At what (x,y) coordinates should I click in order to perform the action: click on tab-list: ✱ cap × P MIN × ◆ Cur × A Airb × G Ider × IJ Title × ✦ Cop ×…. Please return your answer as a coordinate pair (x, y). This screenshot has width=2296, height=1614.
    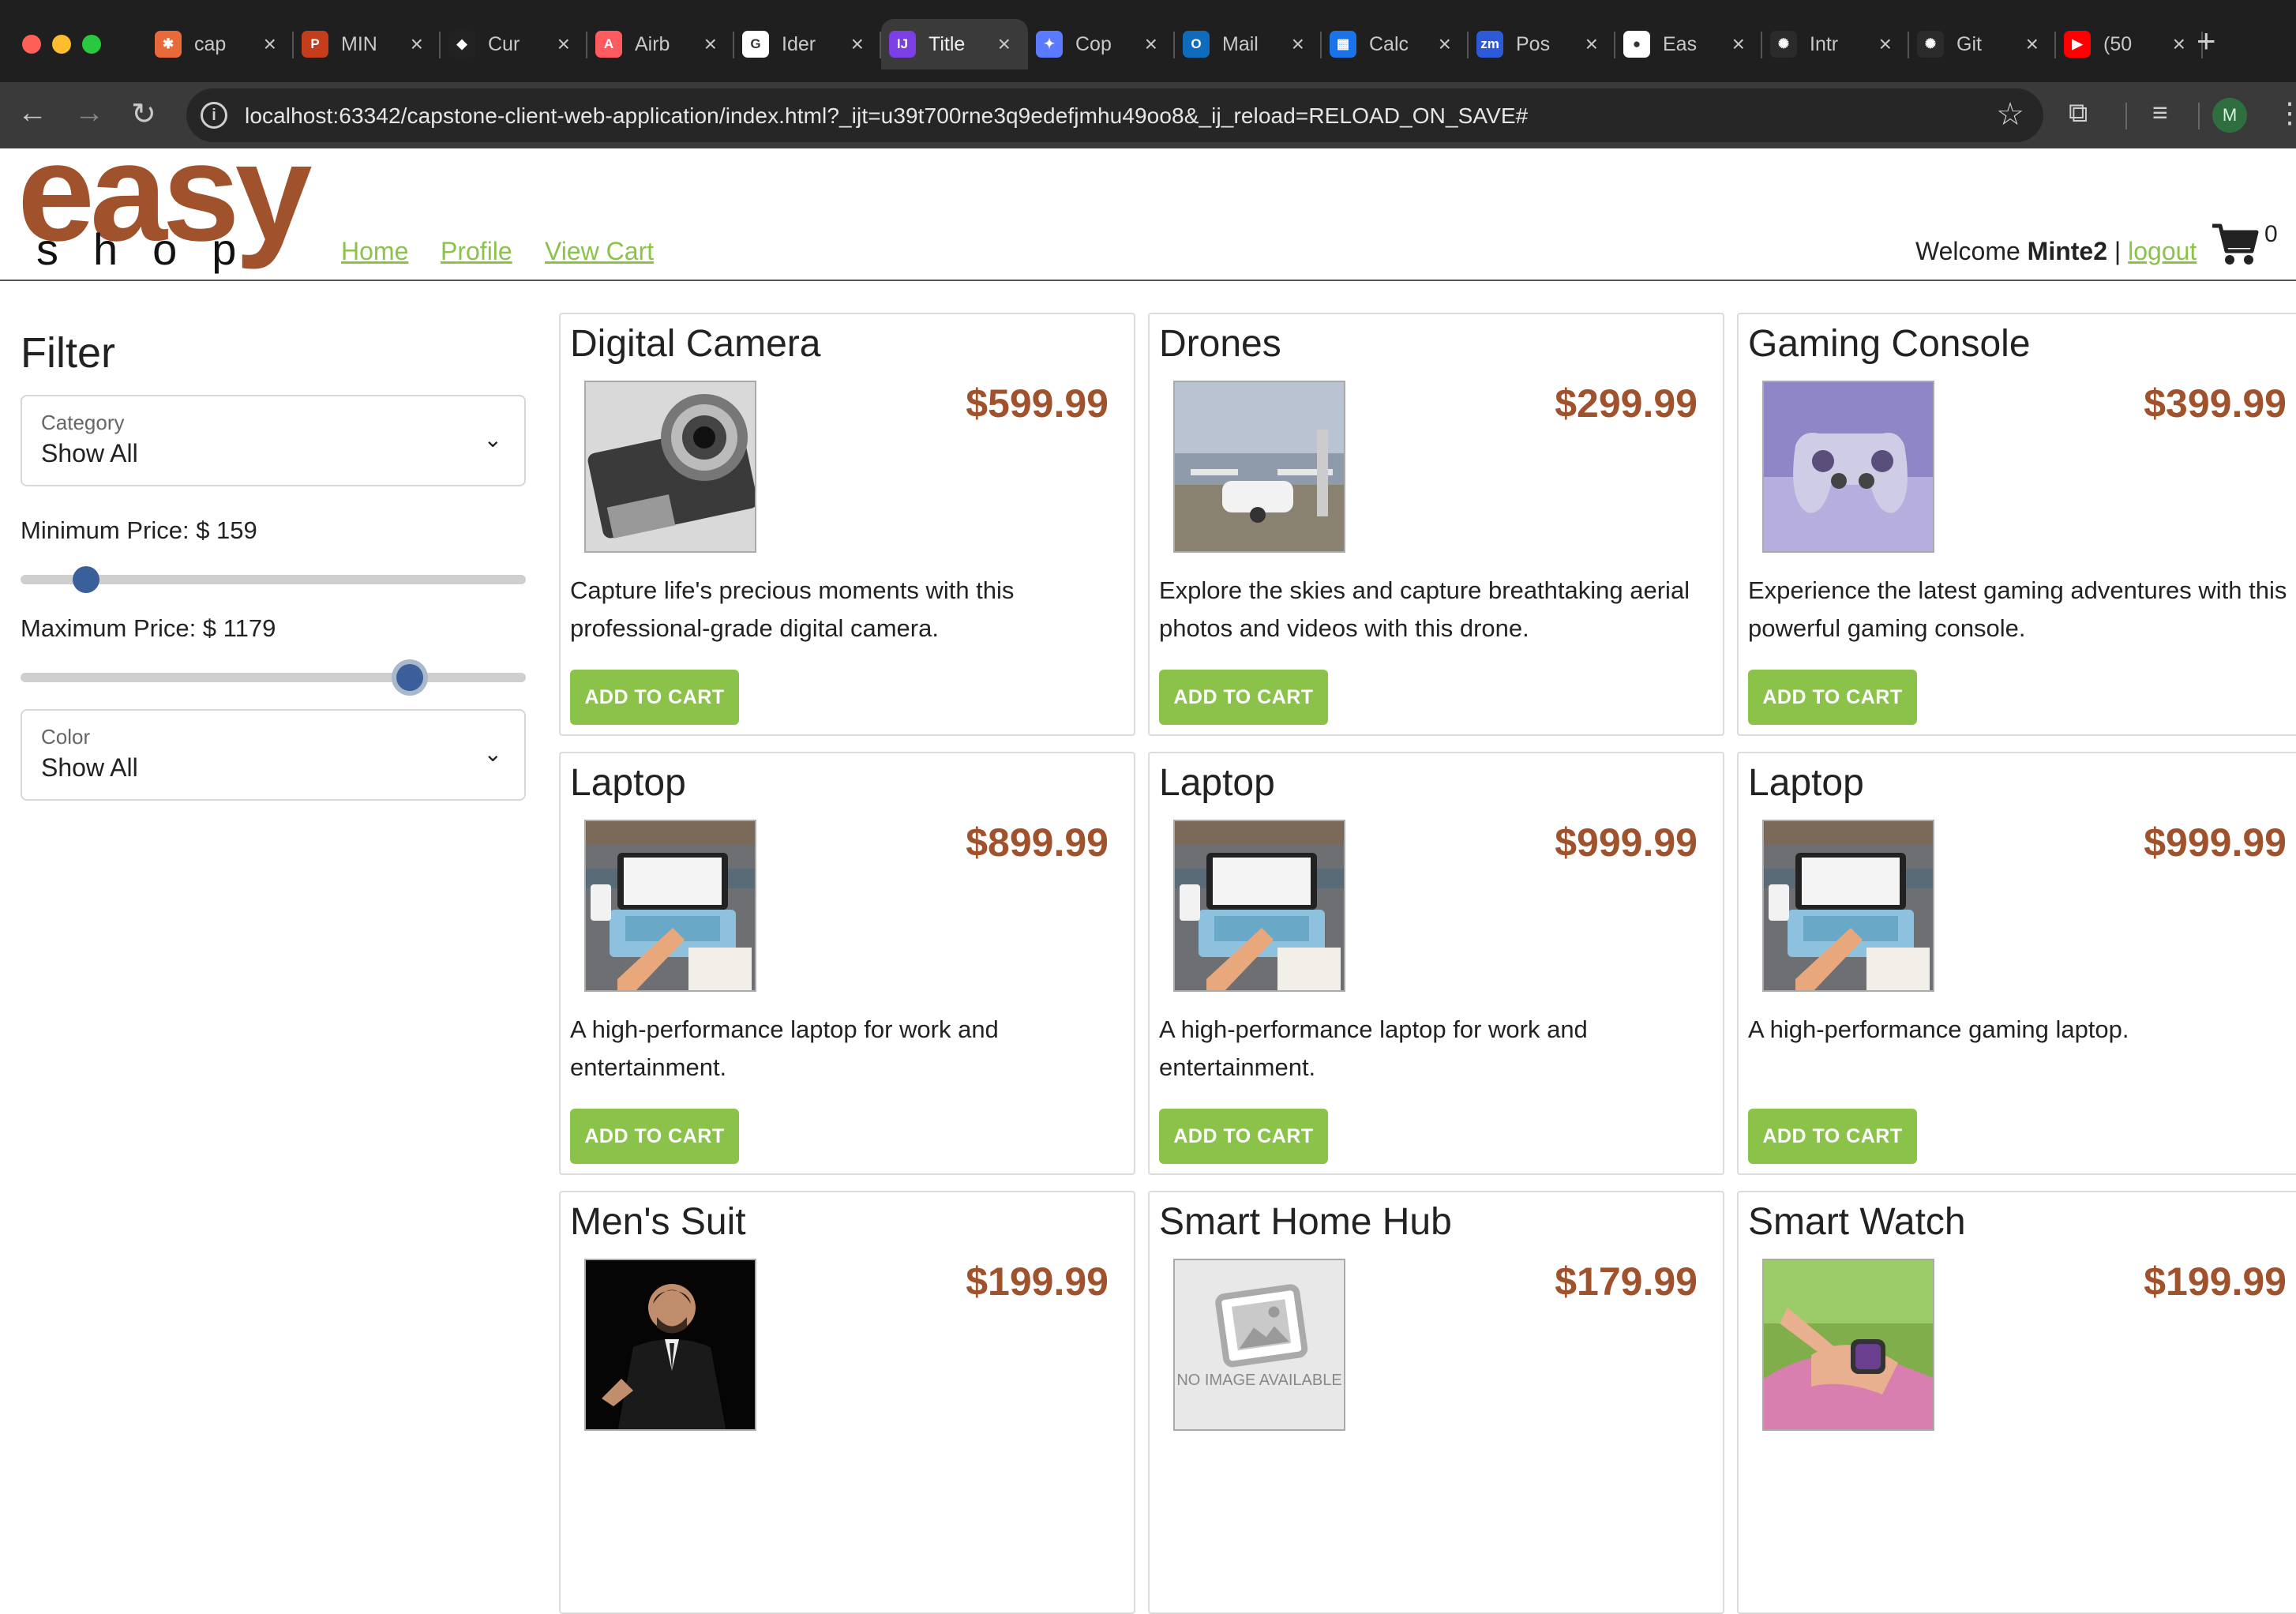
    Looking at the image, I should click on (1175, 46).